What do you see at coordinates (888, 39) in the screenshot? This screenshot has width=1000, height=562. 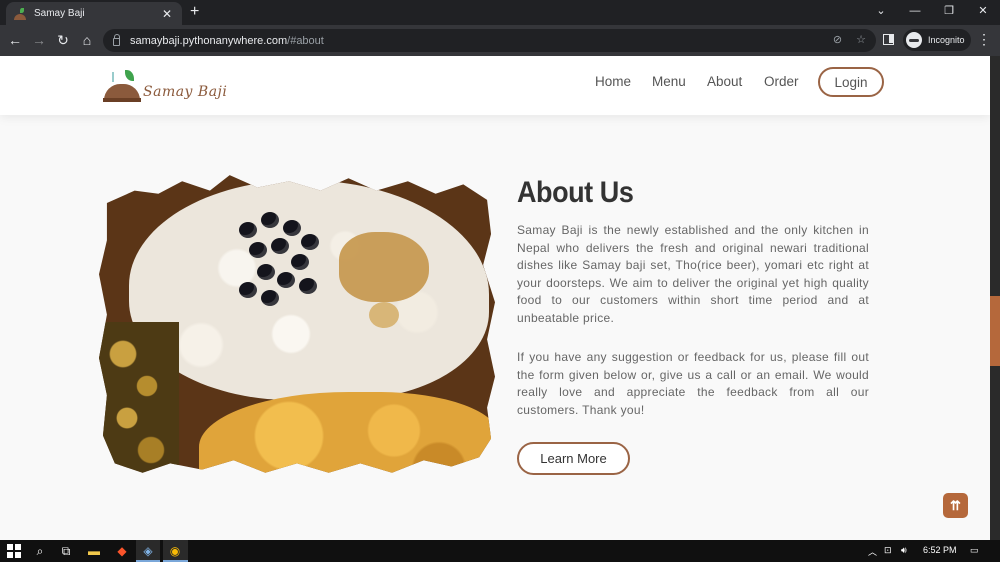 I see `side-panel-icon` at bounding box center [888, 39].